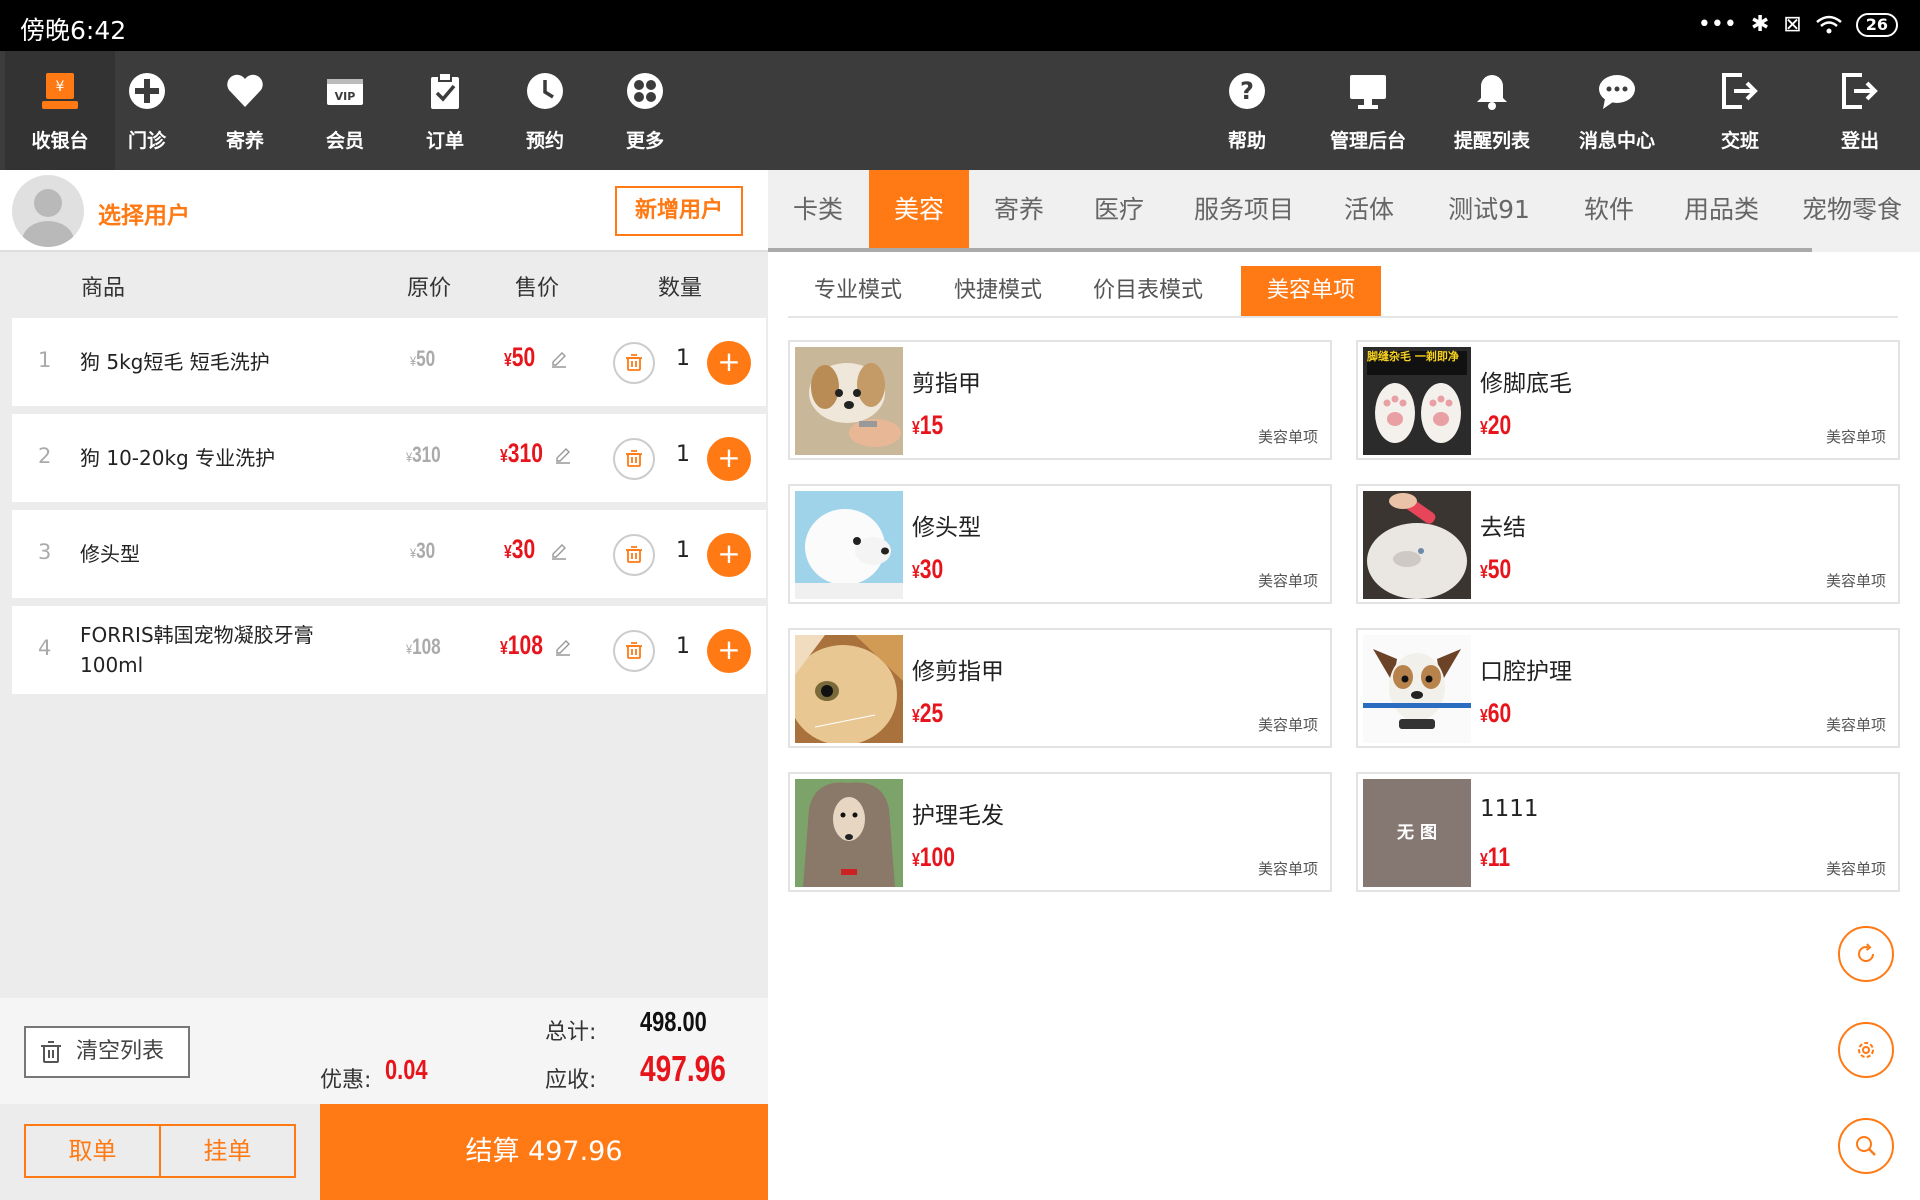 The width and height of the screenshot is (1920, 1200). I want to click on product-price: ¥50, so click(1496, 569).